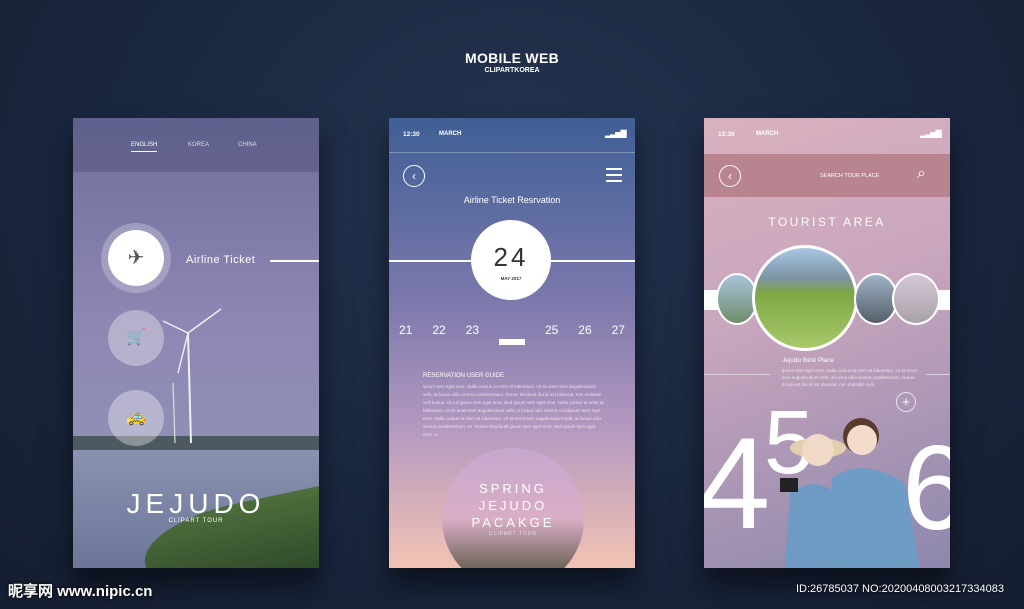 The width and height of the screenshot is (1024, 609). Describe the element at coordinates (512, 58) in the screenshot. I see `page-title: MOBILE WEB` at that location.